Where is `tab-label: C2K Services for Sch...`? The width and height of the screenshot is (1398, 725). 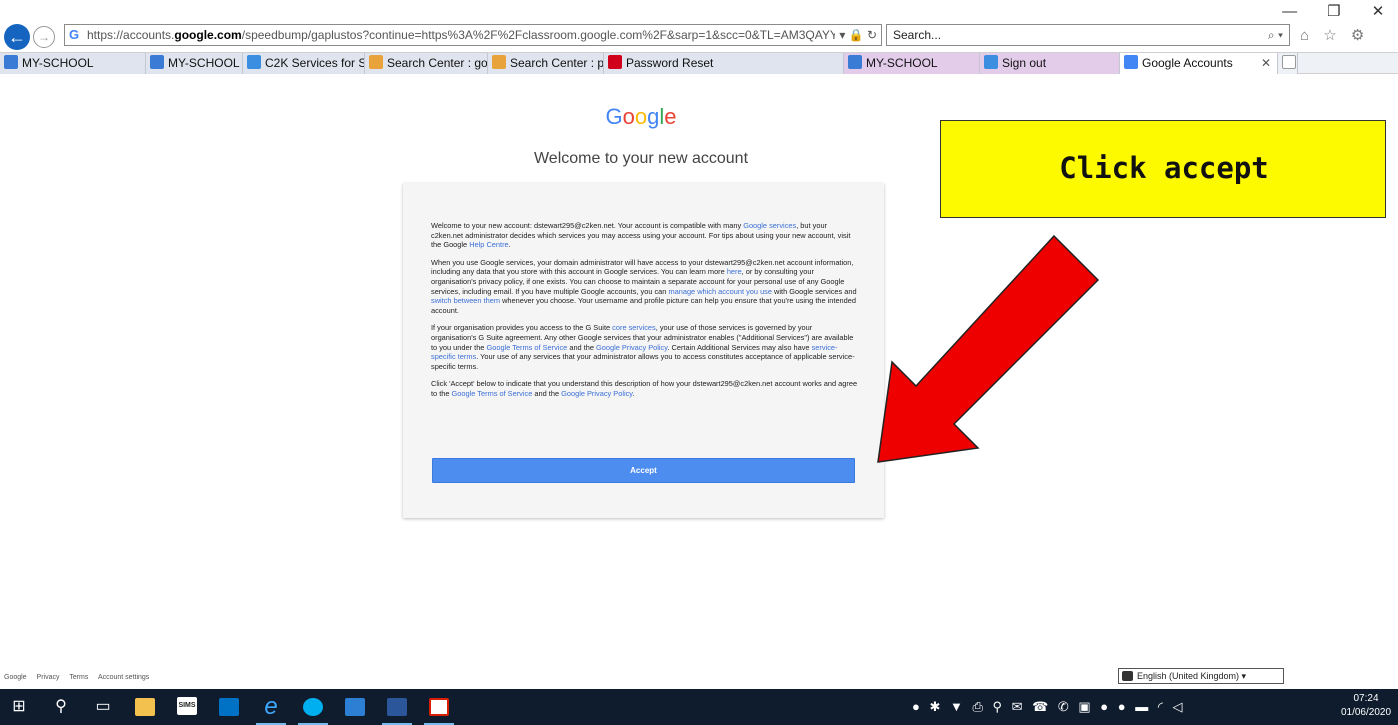
tab-label: C2K Services for Sch... is located at coordinates (314, 63).